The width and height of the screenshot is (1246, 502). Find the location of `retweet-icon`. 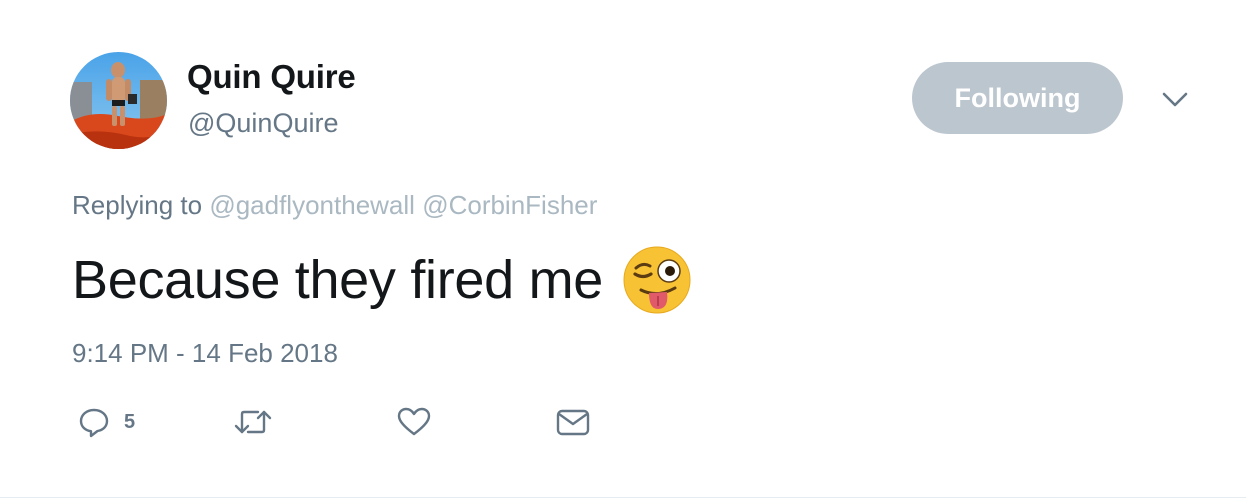

retweet-icon is located at coordinates (253, 422).